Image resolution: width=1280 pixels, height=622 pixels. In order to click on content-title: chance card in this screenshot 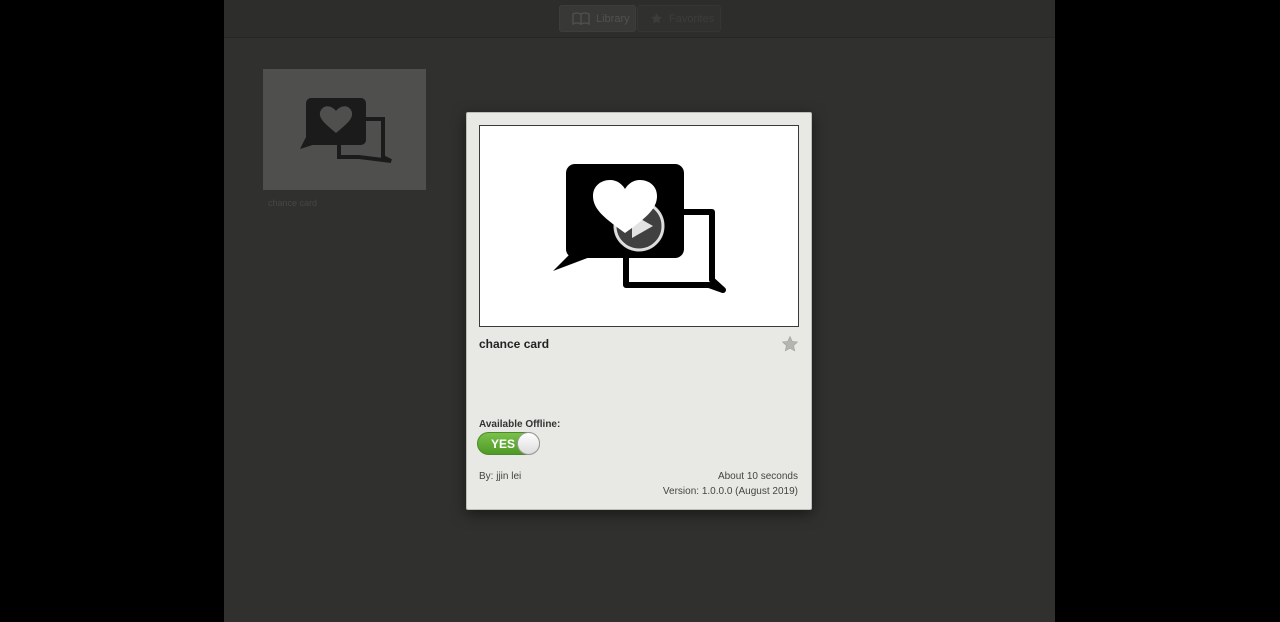, I will do `click(514, 344)`.